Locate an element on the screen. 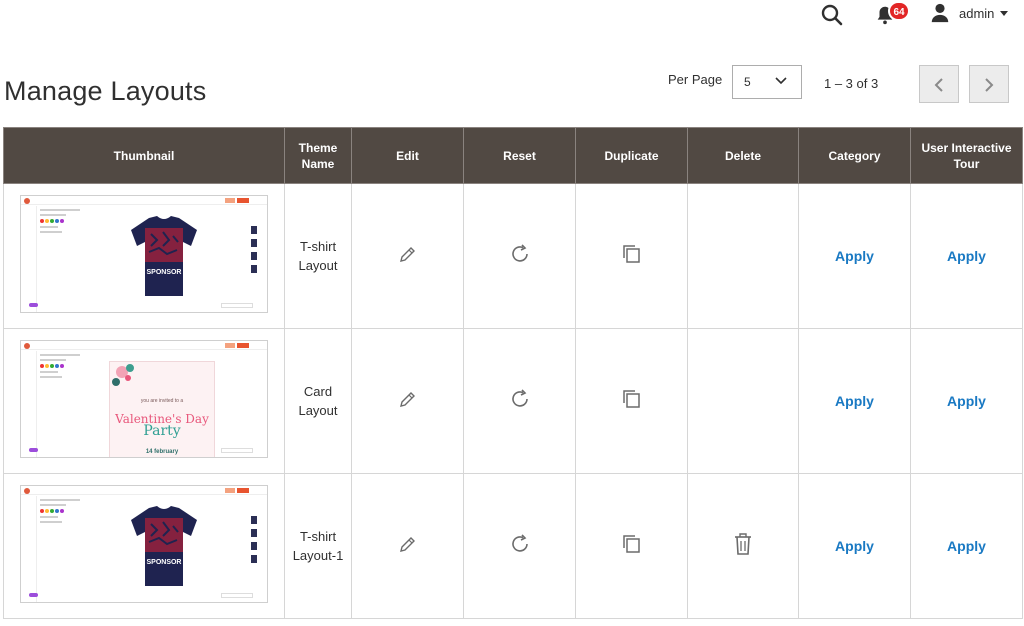 The image size is (1024, 626). card-invite-text: you are invited to a is located at coordinates (162, 400).